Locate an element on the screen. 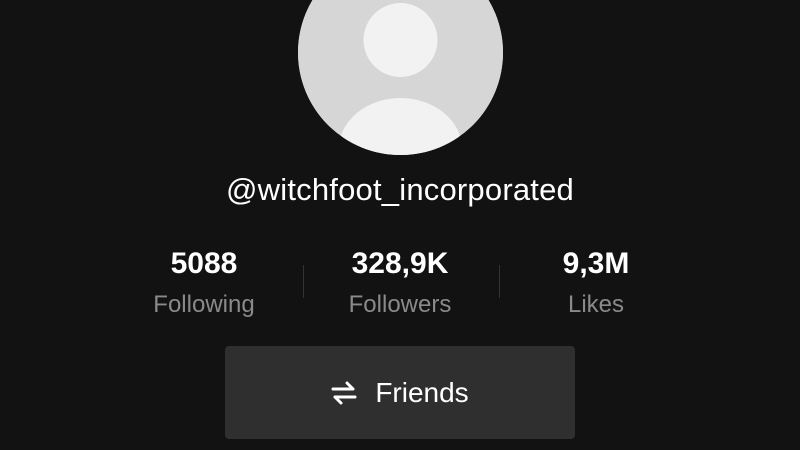 The width and height of the screenshot is (800, 450). followers-count: 328,9K is located at coordinates (400, 263).